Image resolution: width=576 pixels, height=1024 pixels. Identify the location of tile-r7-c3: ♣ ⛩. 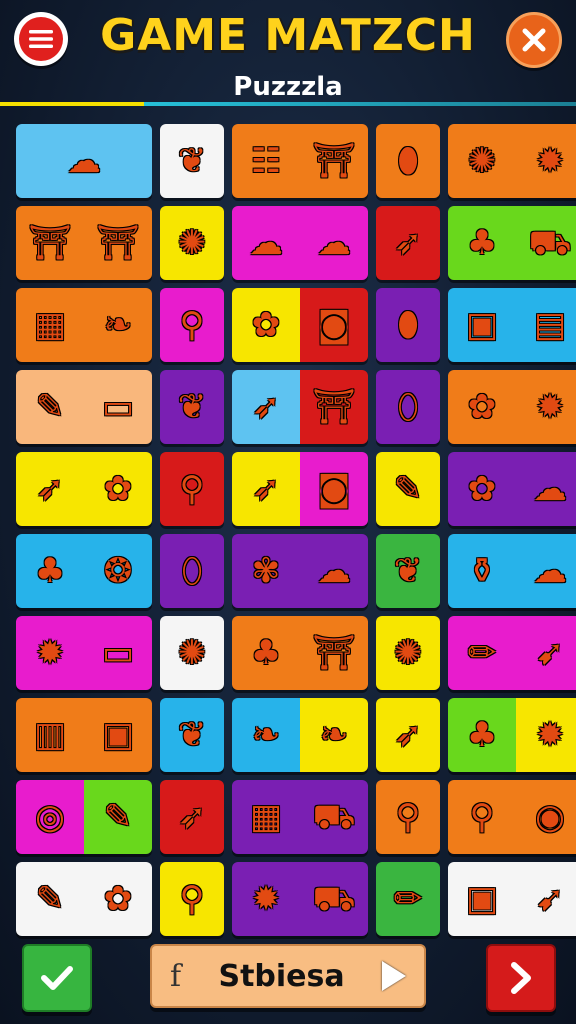
(300, 653).